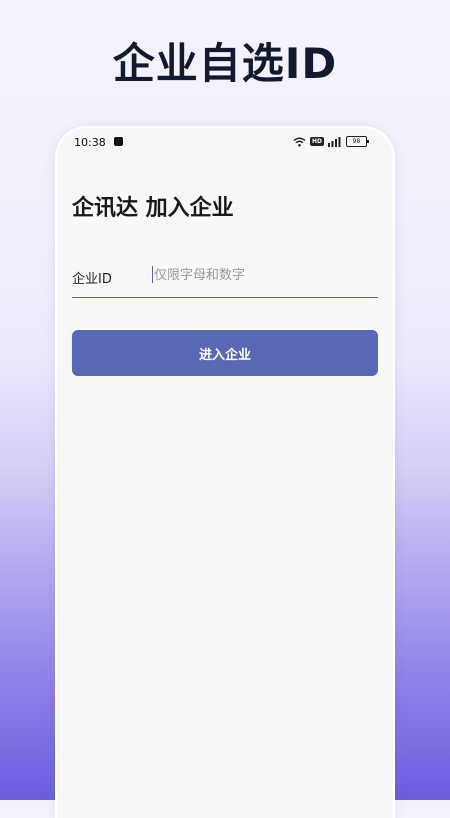 The height and width of the screenshot is (818, 450). Describe the element at coordinates (225, 63) in the screenshot. I see `promo-headline: 企业自选ID` at that location.